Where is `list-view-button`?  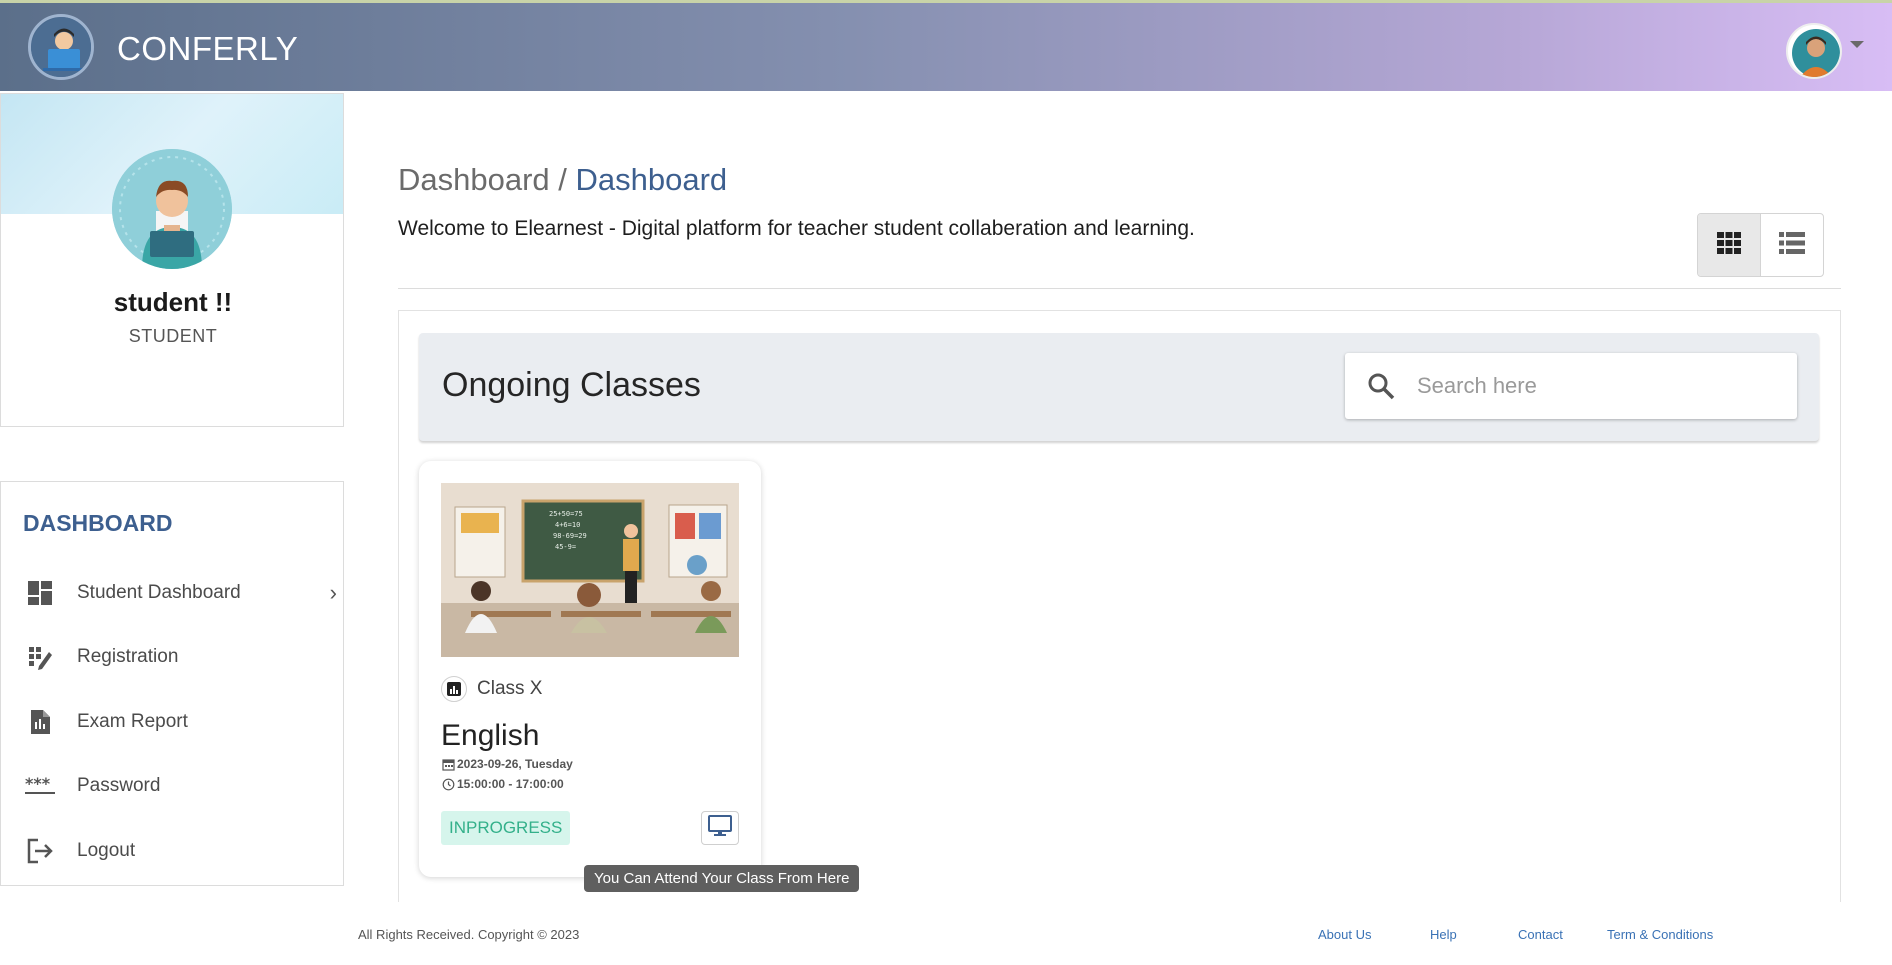 list-view-button is located at coordinates (1792, 245).